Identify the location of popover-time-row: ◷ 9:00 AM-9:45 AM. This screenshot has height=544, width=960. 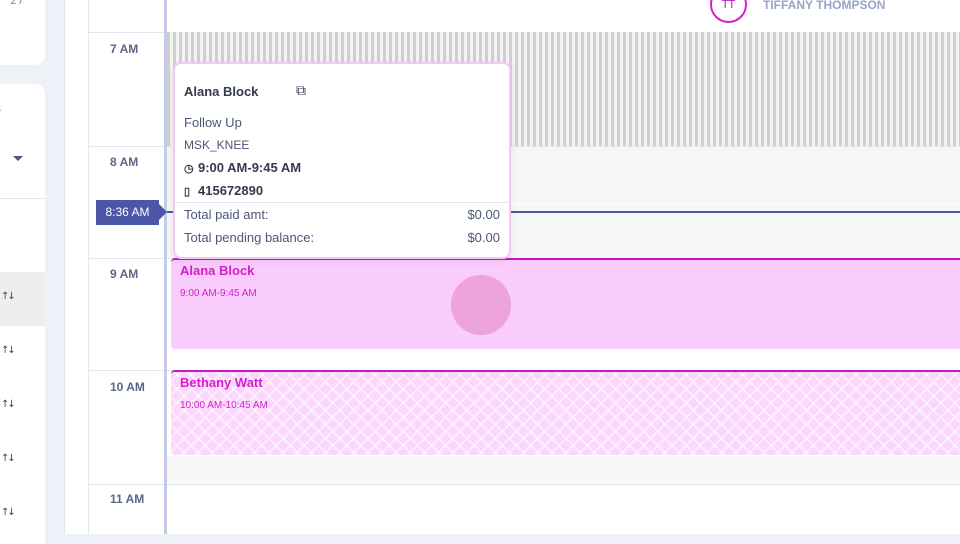
(242, 167).